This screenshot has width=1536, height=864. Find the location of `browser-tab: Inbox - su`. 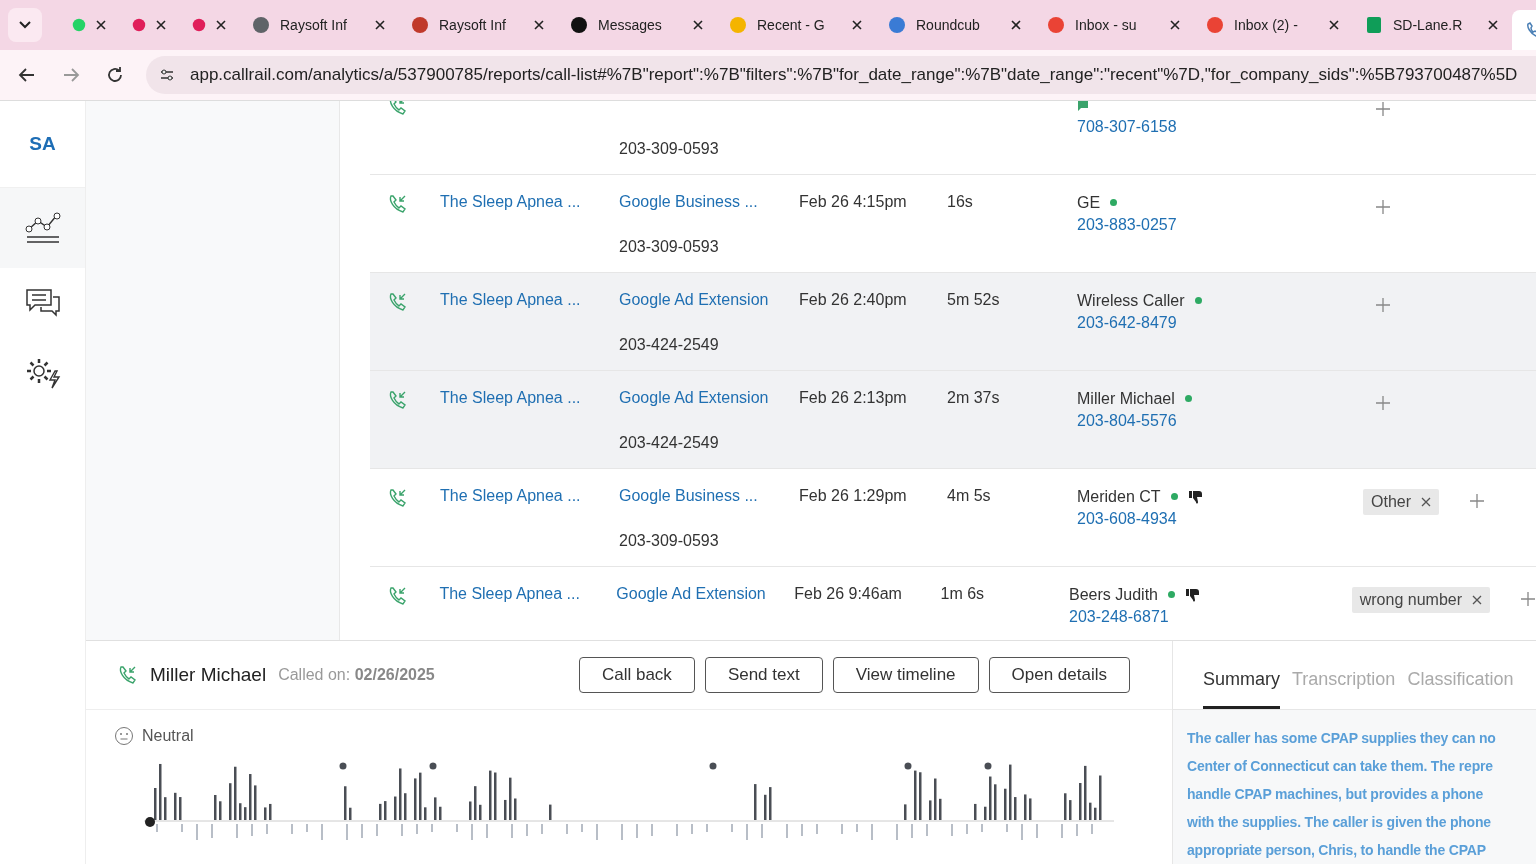

browser-tab: Inbox - su is located at coordinates (1113, 25).